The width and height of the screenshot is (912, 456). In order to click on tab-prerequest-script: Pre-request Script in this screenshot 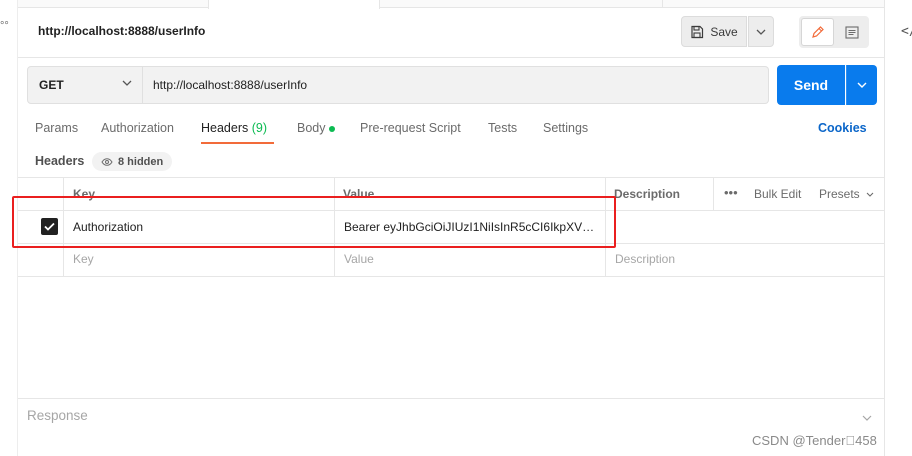, I will do `click(410, 128)`.